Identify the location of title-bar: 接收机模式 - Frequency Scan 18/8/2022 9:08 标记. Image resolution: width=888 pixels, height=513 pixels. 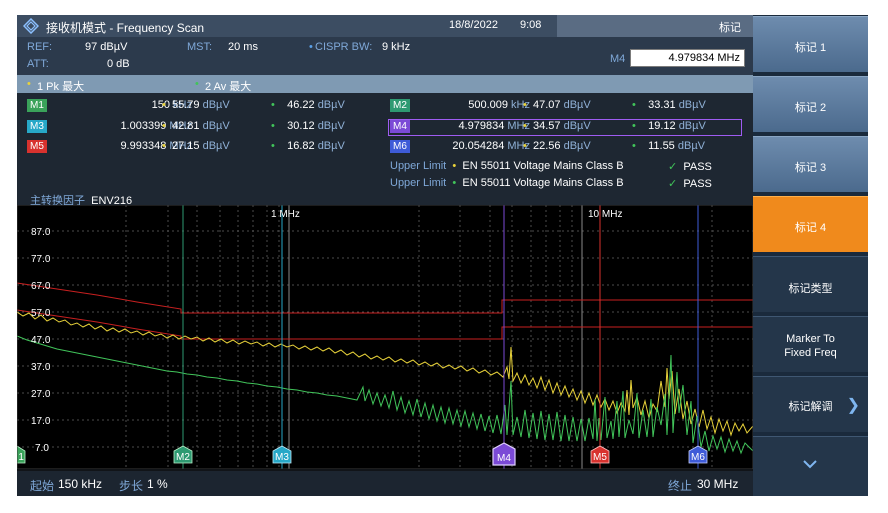
(385, 26).